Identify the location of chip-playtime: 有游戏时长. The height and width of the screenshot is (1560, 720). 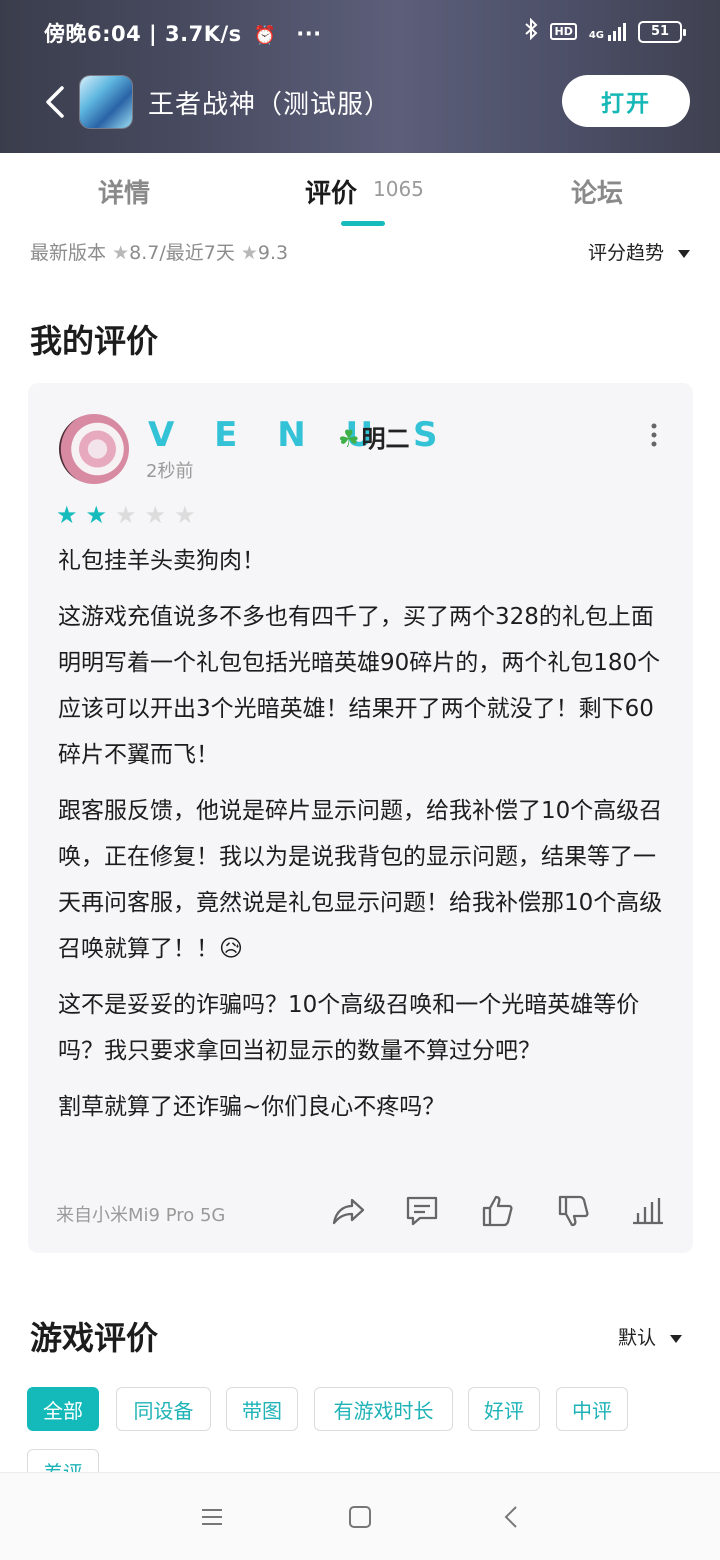
(383, 1409).